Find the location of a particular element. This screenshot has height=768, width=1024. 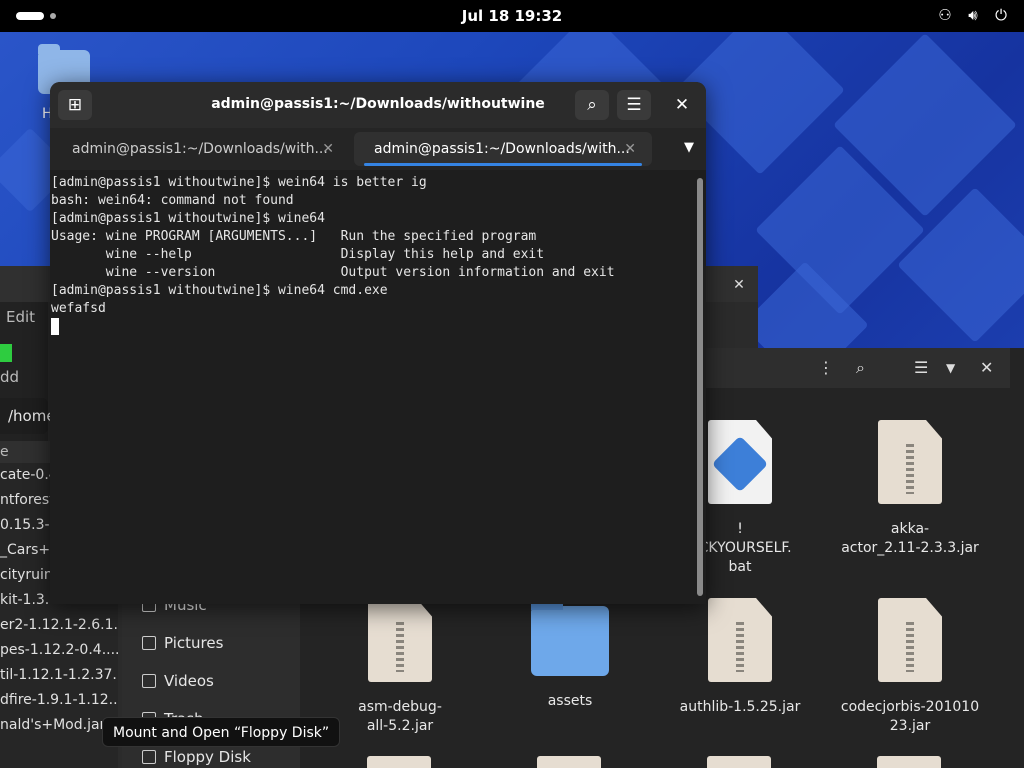

text-cursor is located at coordinates (55, 326).